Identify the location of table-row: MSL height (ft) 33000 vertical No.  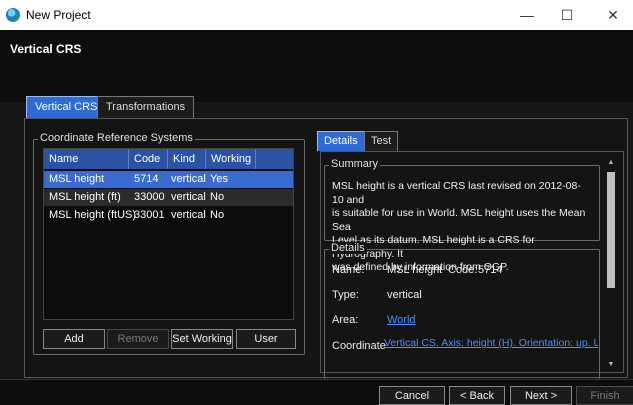
(168, 197).